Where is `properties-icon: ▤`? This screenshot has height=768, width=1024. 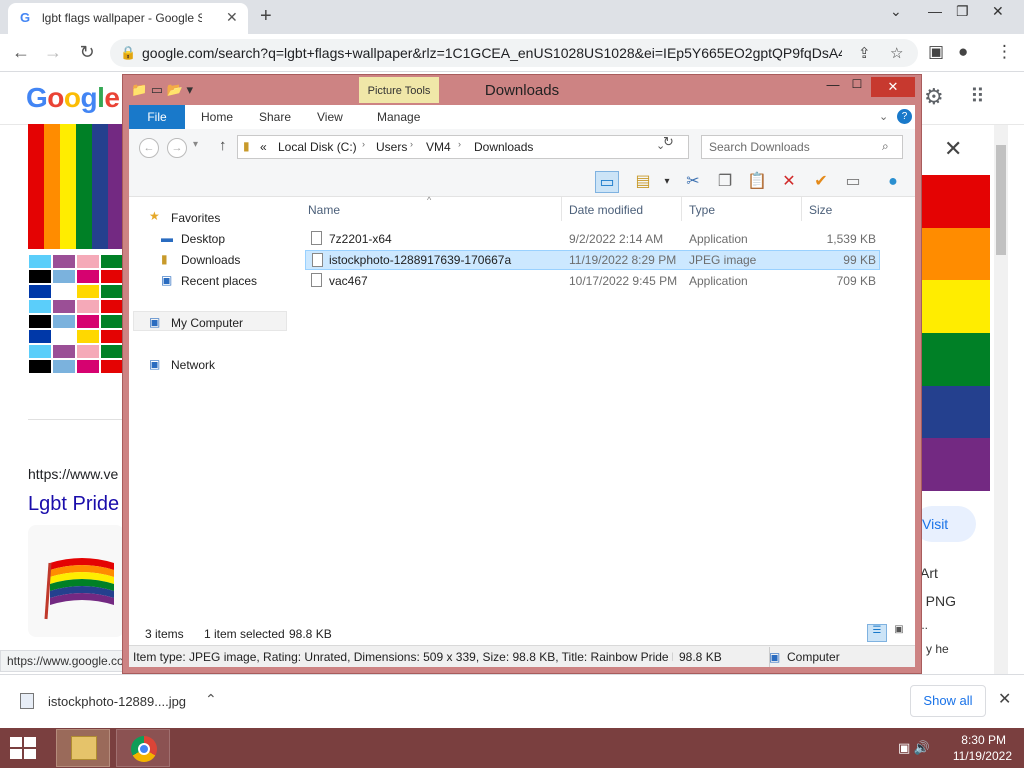
properties-icon: ▤ is located at coordinates (643, 182).